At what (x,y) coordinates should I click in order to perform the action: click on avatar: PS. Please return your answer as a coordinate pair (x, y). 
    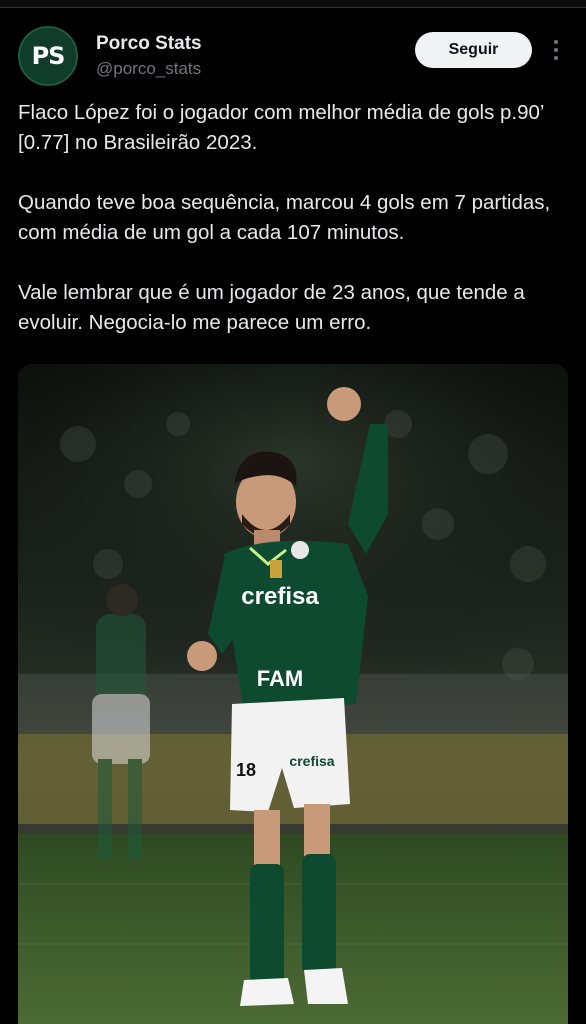
    Looking at the image, I should click on (48, 56).